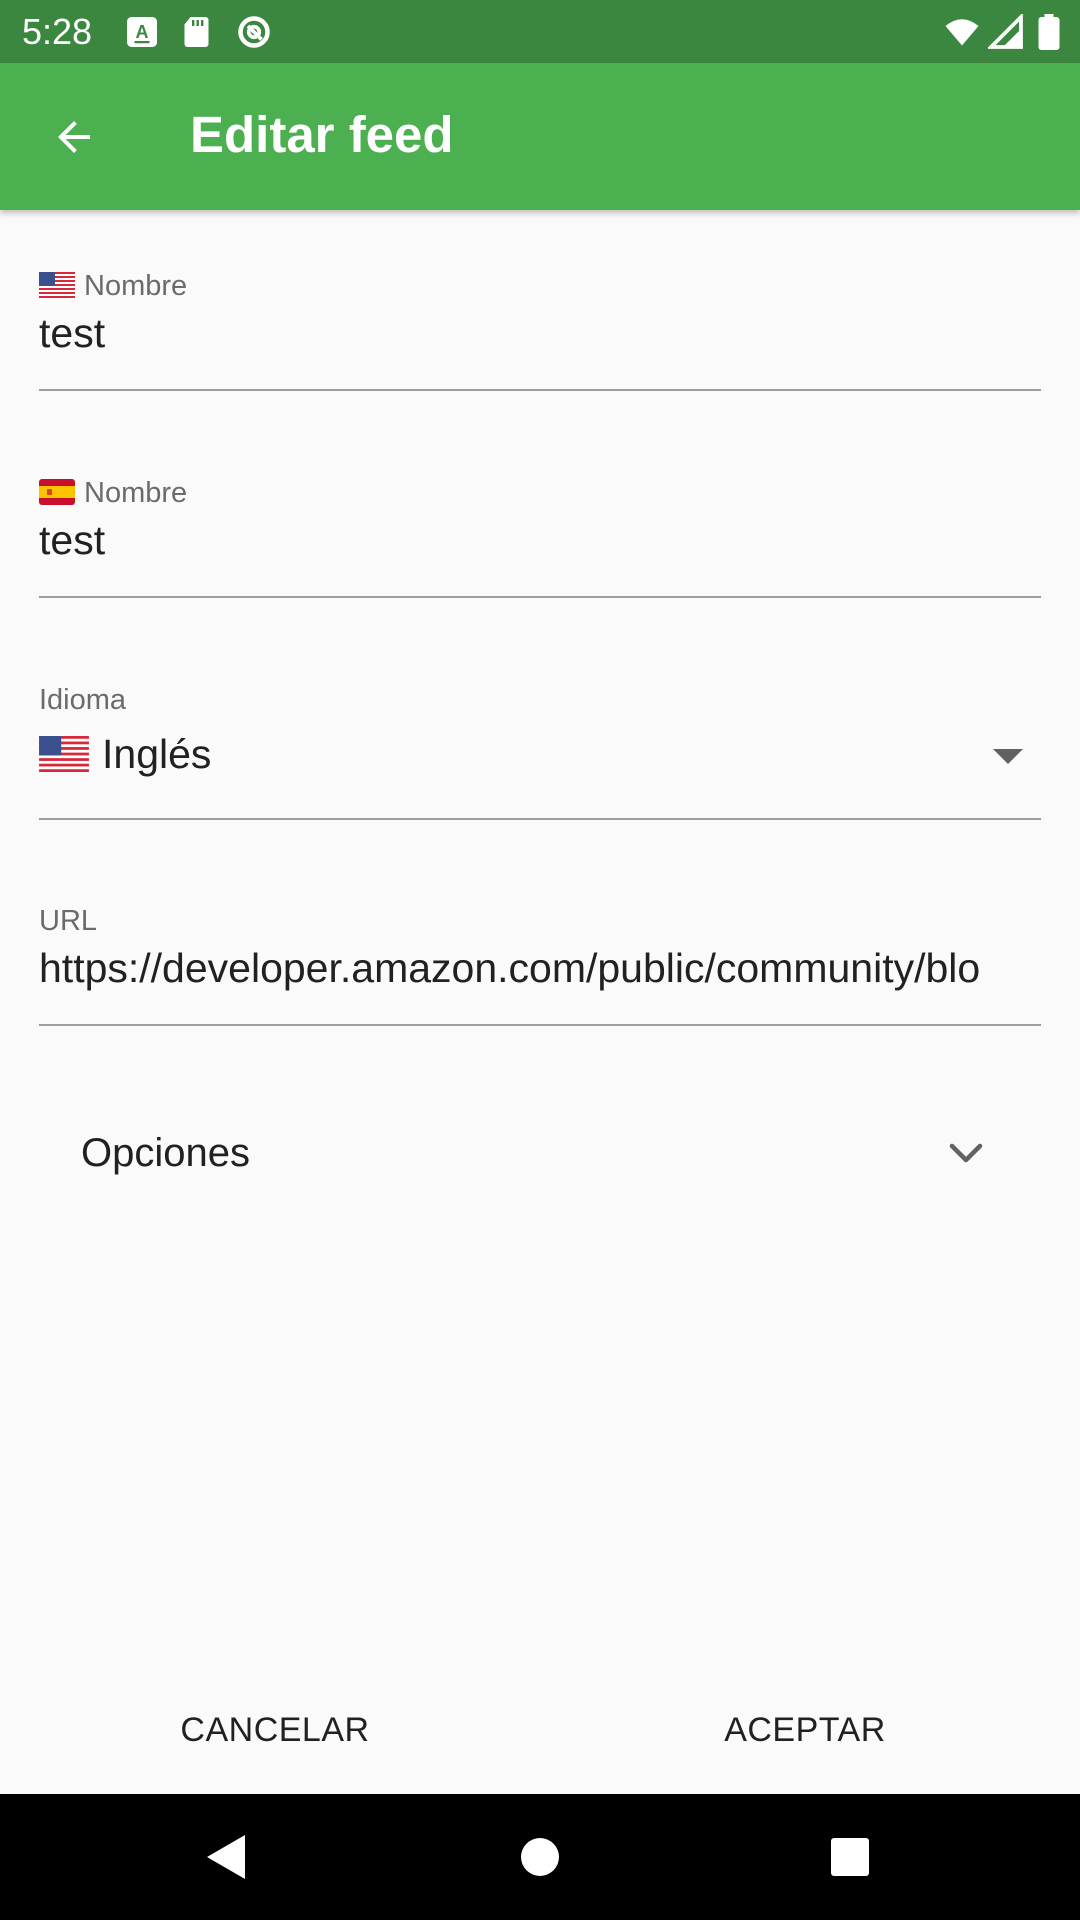 This screenshot has width=1080, height=1920. I want to click on back-button, so click(73, 136).